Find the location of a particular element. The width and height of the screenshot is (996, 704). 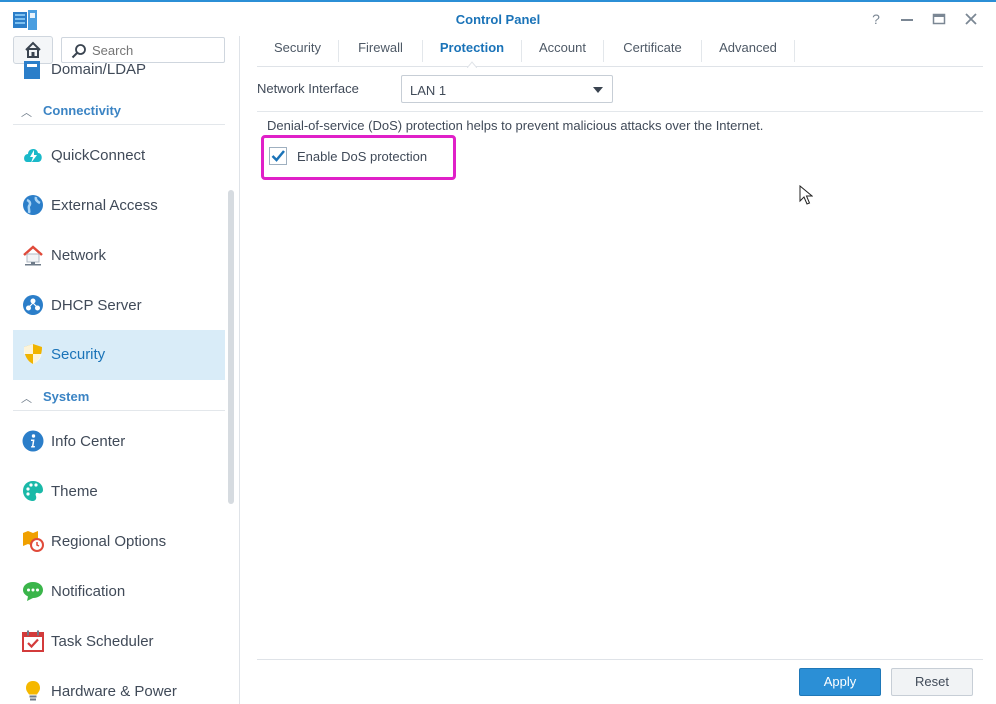

network-interface-label: Network Interface is located at coordinates (308, 88).